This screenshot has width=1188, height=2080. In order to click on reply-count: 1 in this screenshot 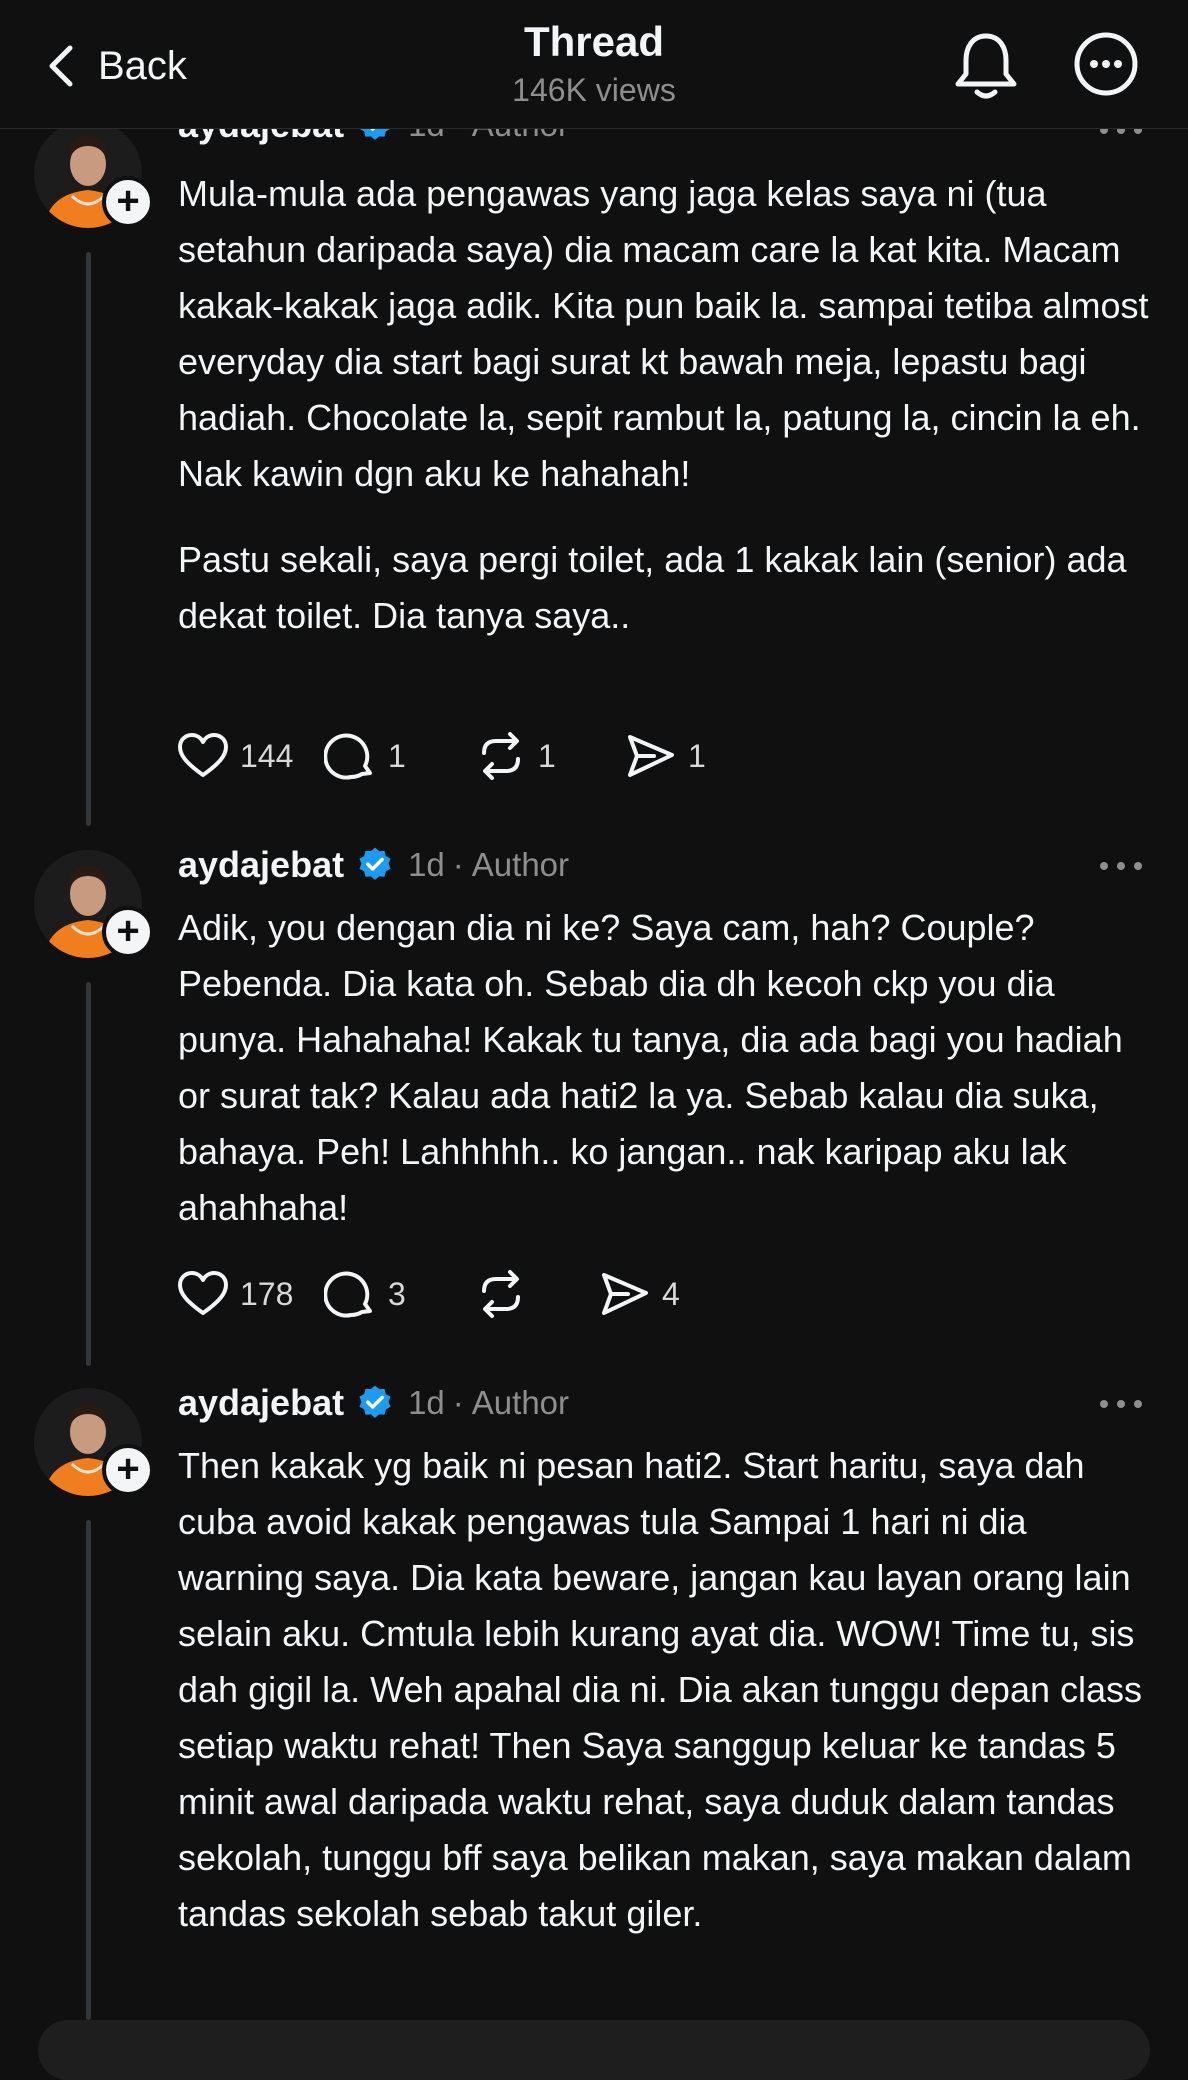, I will do `click(397, 755)`.